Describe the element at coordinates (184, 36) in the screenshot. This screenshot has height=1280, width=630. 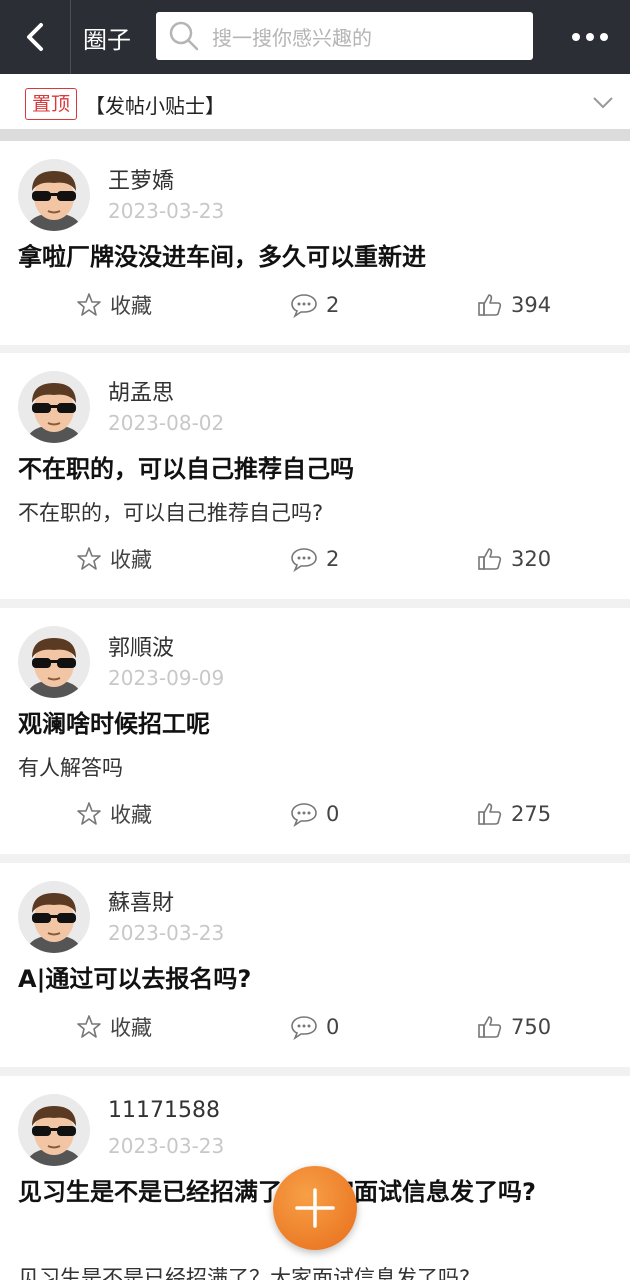
I see `search-icon` at that location.